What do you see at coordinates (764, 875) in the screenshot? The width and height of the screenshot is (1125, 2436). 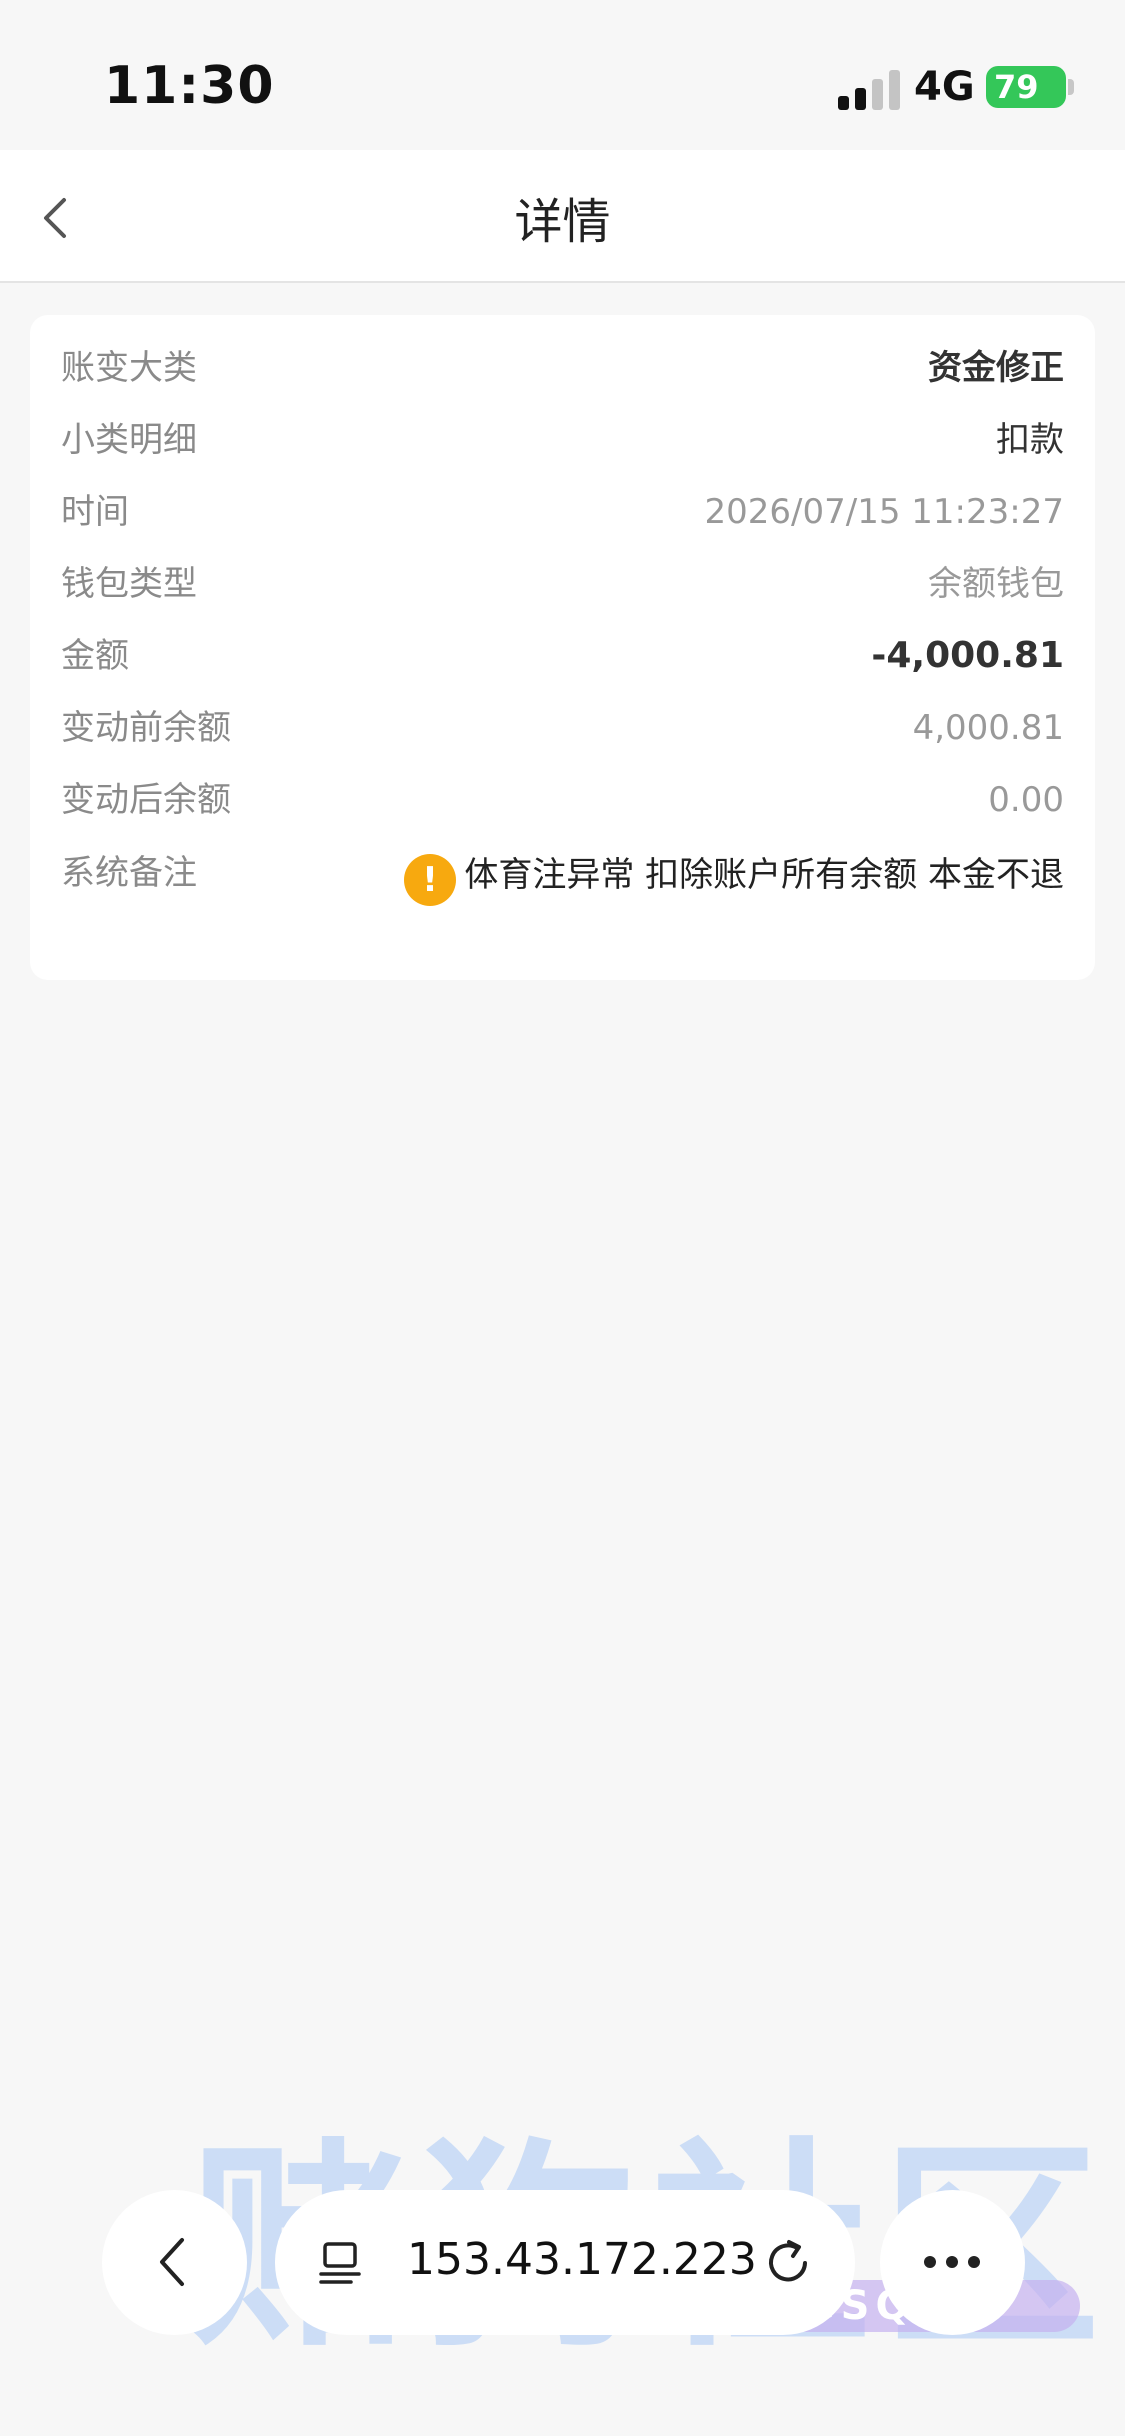 I see `remark-text: 体育注异常 扣除账户所有余额 本金不退` at bounding box center [764, 875].